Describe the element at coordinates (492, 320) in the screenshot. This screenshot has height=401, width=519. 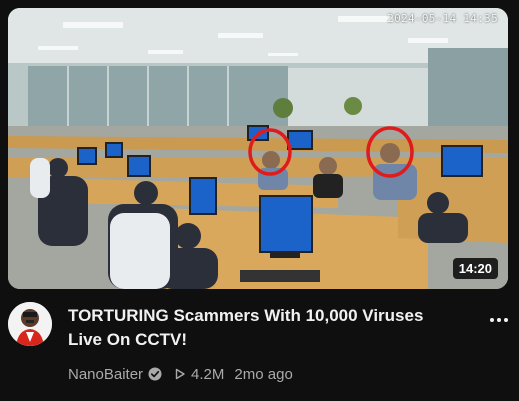
I see `more-vert-icon` at that location.